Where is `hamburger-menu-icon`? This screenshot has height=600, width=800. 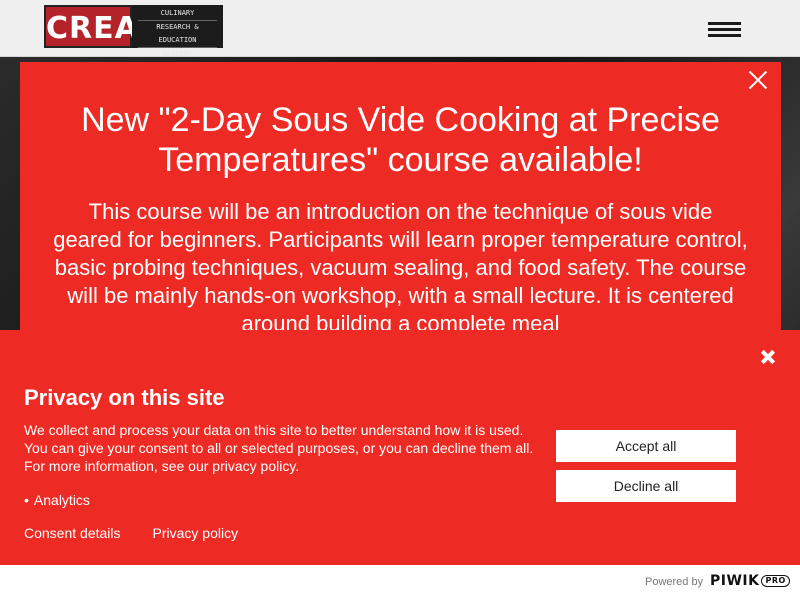
hamburger-menu-icon is located at coordinates (724, 29).